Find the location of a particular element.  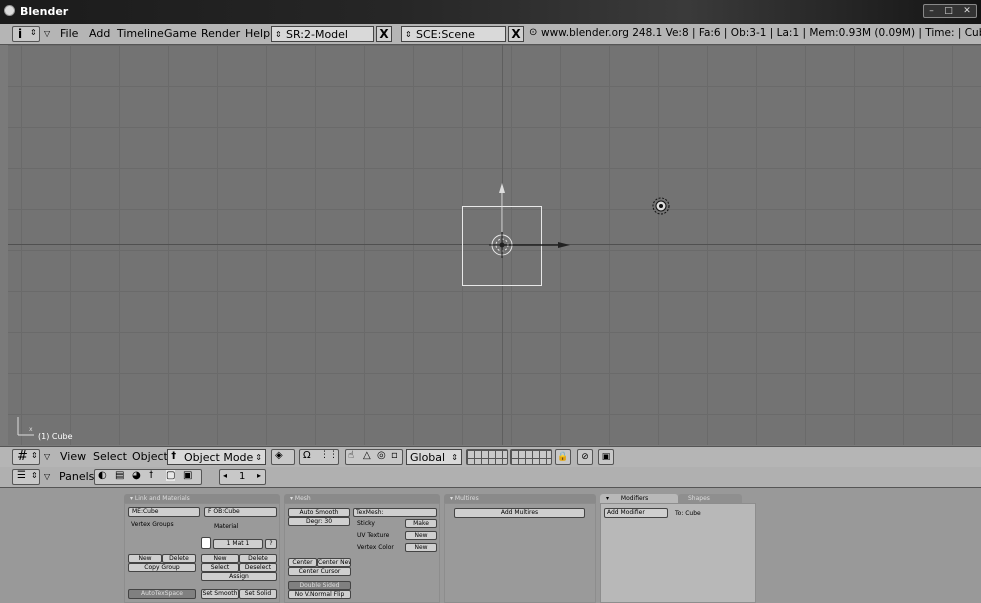

window-type-button: i ⇕ is located at coordinates (26, 34).